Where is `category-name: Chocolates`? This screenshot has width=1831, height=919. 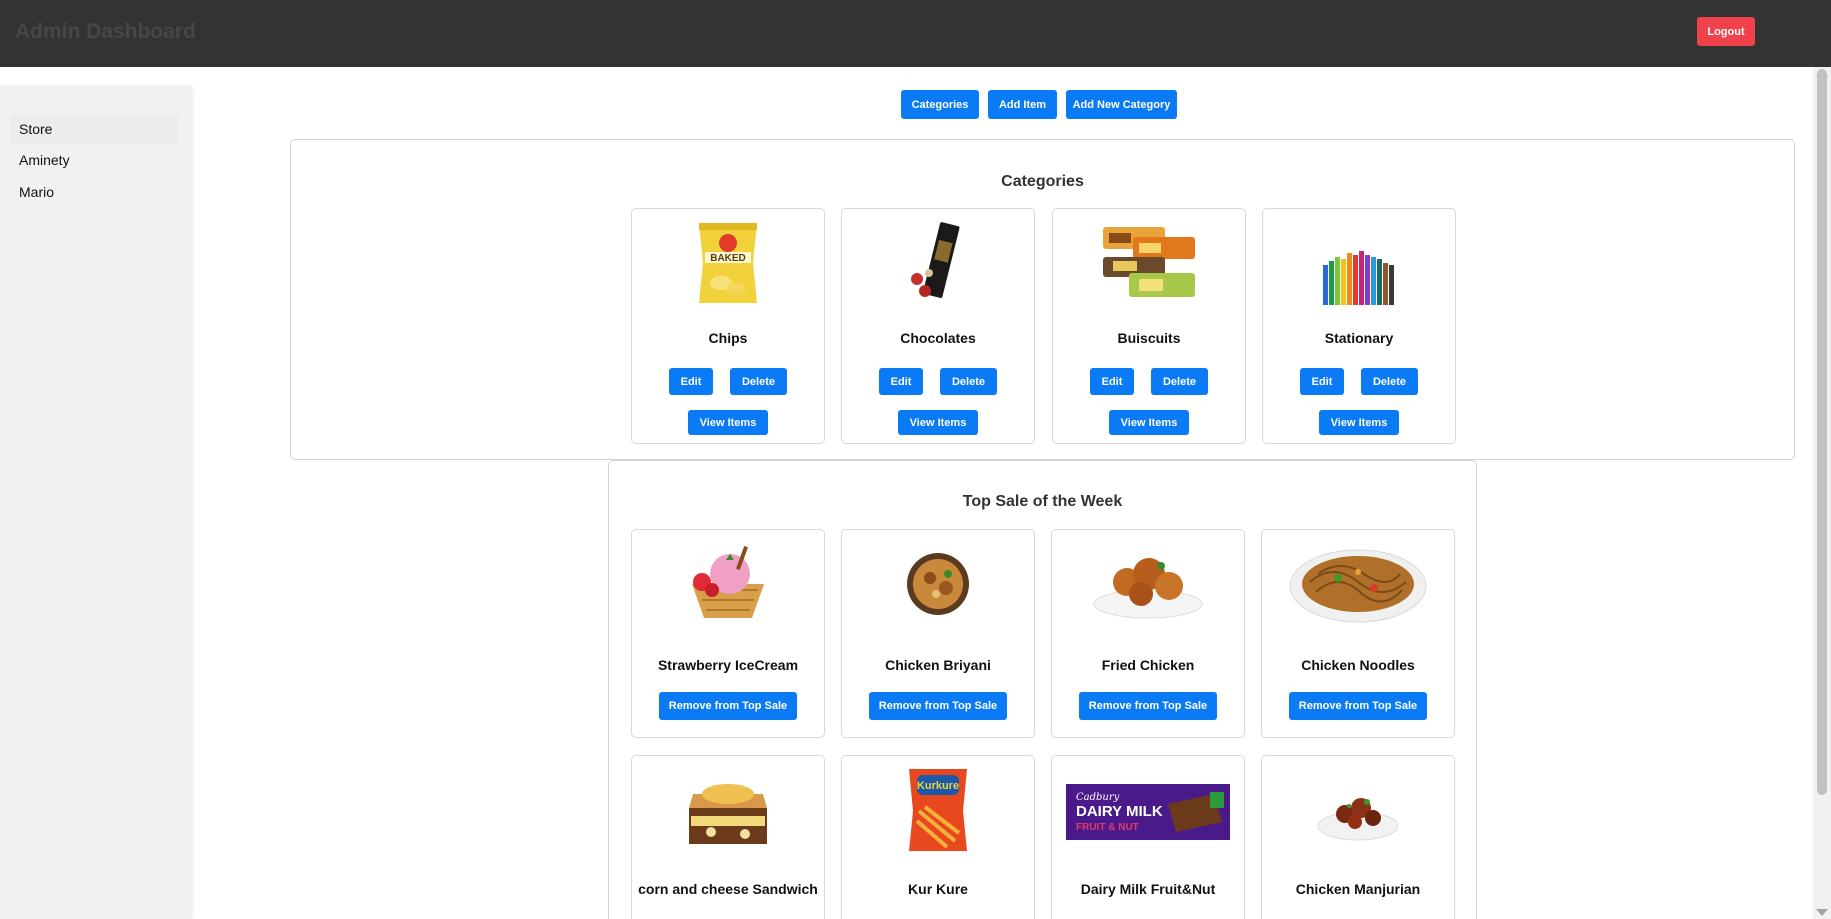
category-name: Chocolates is located at coordinates (938, 338).